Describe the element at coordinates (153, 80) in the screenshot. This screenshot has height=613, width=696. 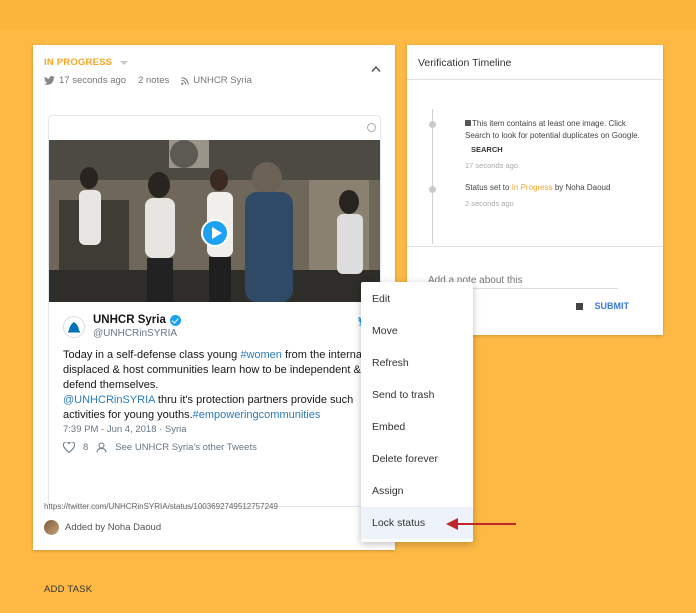
I see `notes-count: 2 notes` at that location.